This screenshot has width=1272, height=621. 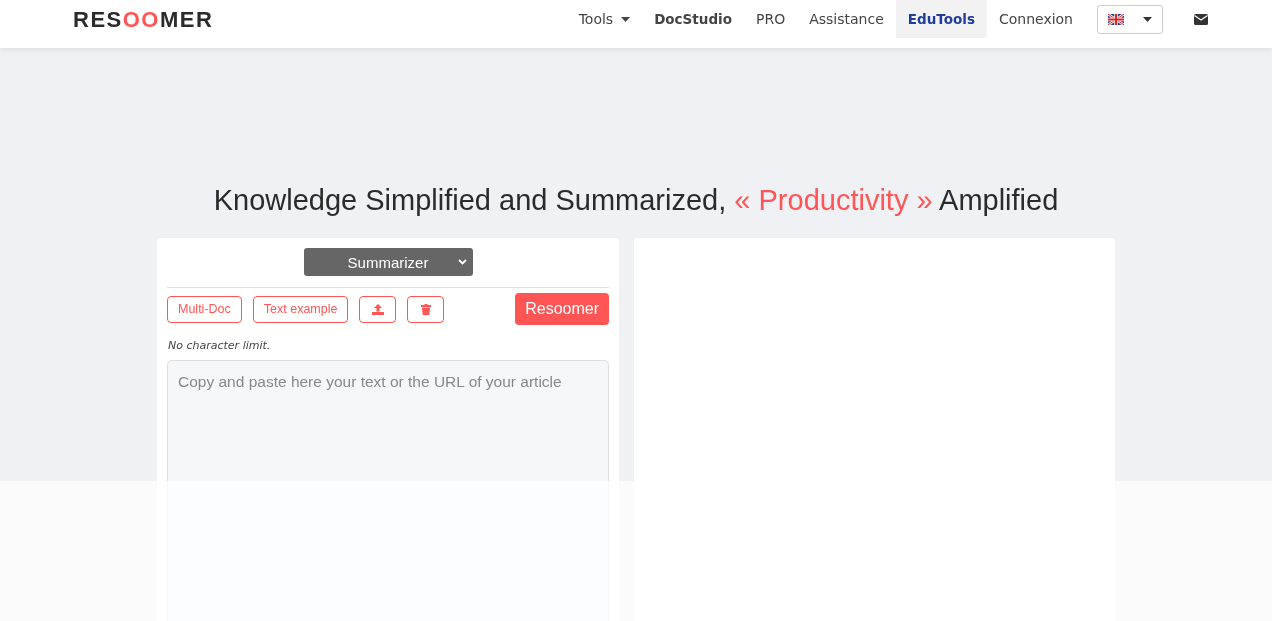 What do you see at coordinates (693, 19) in the screenshot?
I see `nav-link: DocStudio` at bounding box center [693, 19].